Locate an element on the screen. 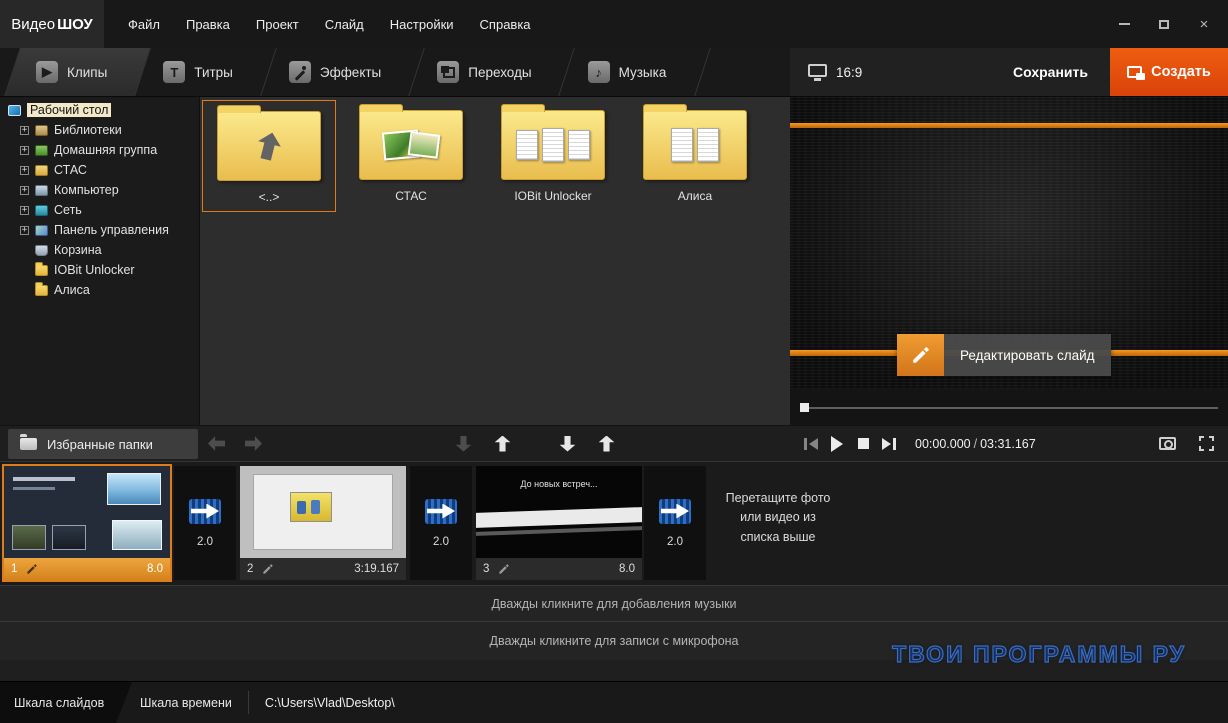 Image resolution: width=1228 pixels, height=723 pixels. tab-effects: Эффекты is located at coordinates (335, 72).